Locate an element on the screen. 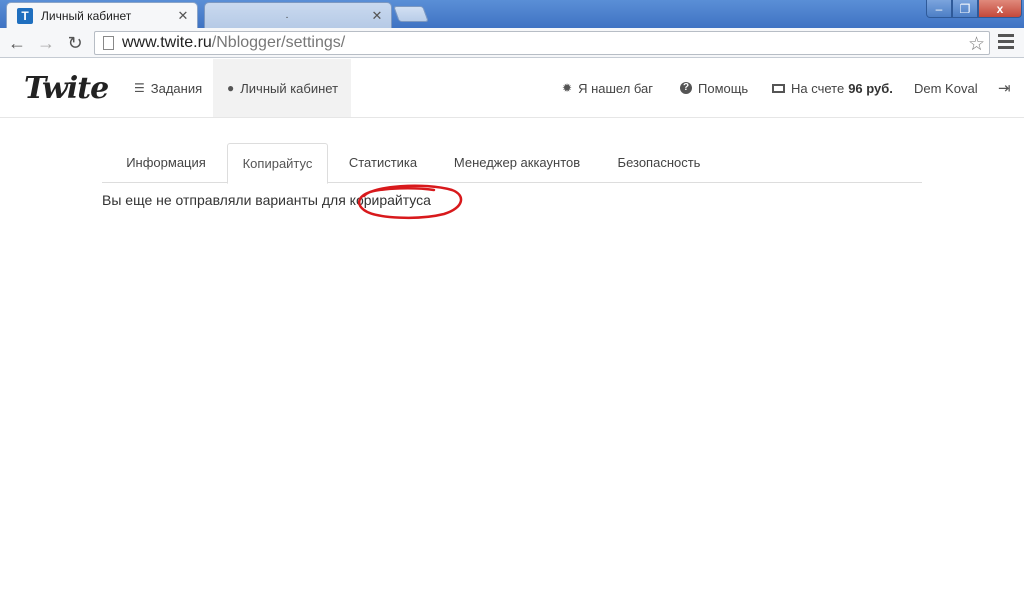  maximize-button: ❐ is located at coordinates (965, 9).